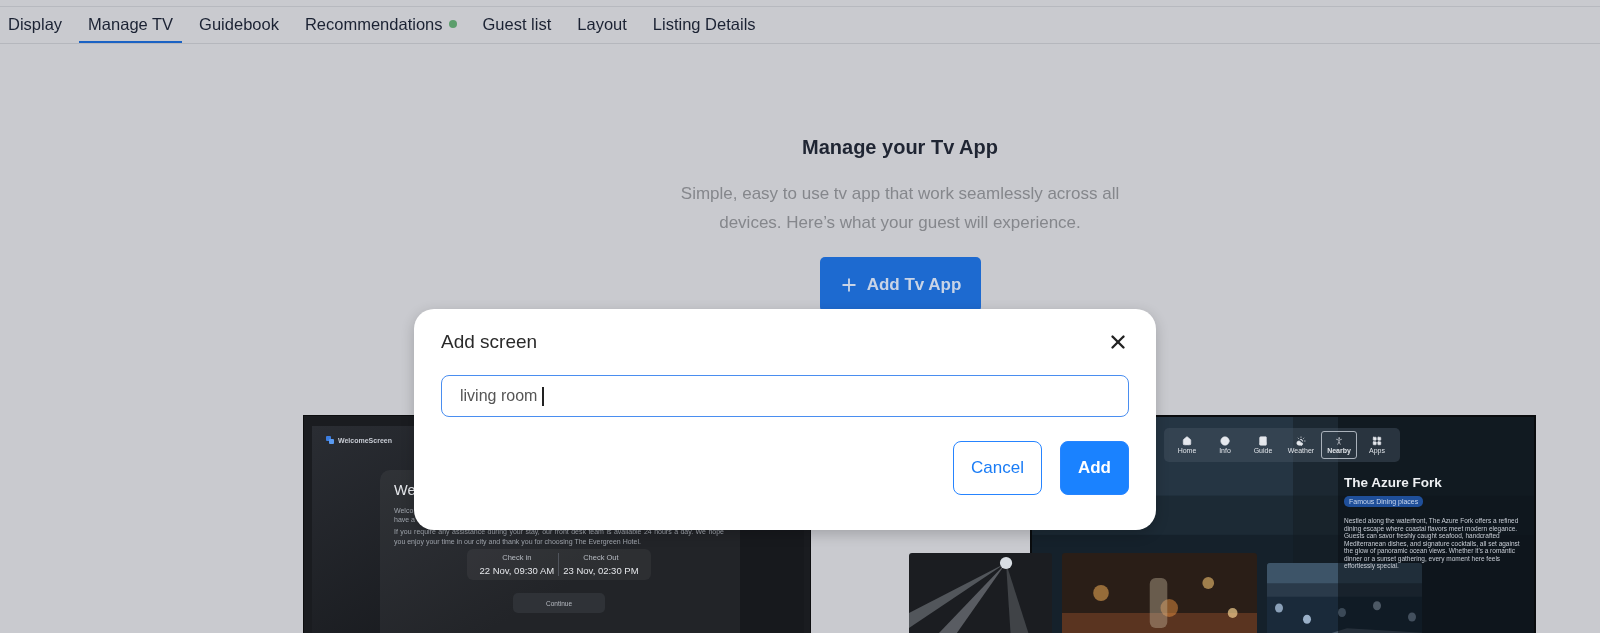  Describe the element at coordinates (543, 396) in the screenshot. I see `text-cursor` at that location.